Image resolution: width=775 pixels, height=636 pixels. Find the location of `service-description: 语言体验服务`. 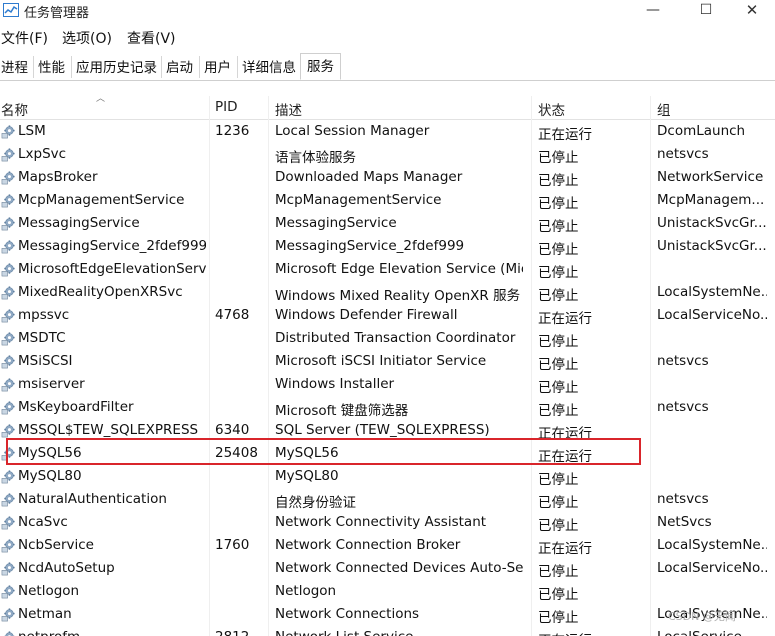

service-description: 语言体验服务 is located at coordinates (315, 158).